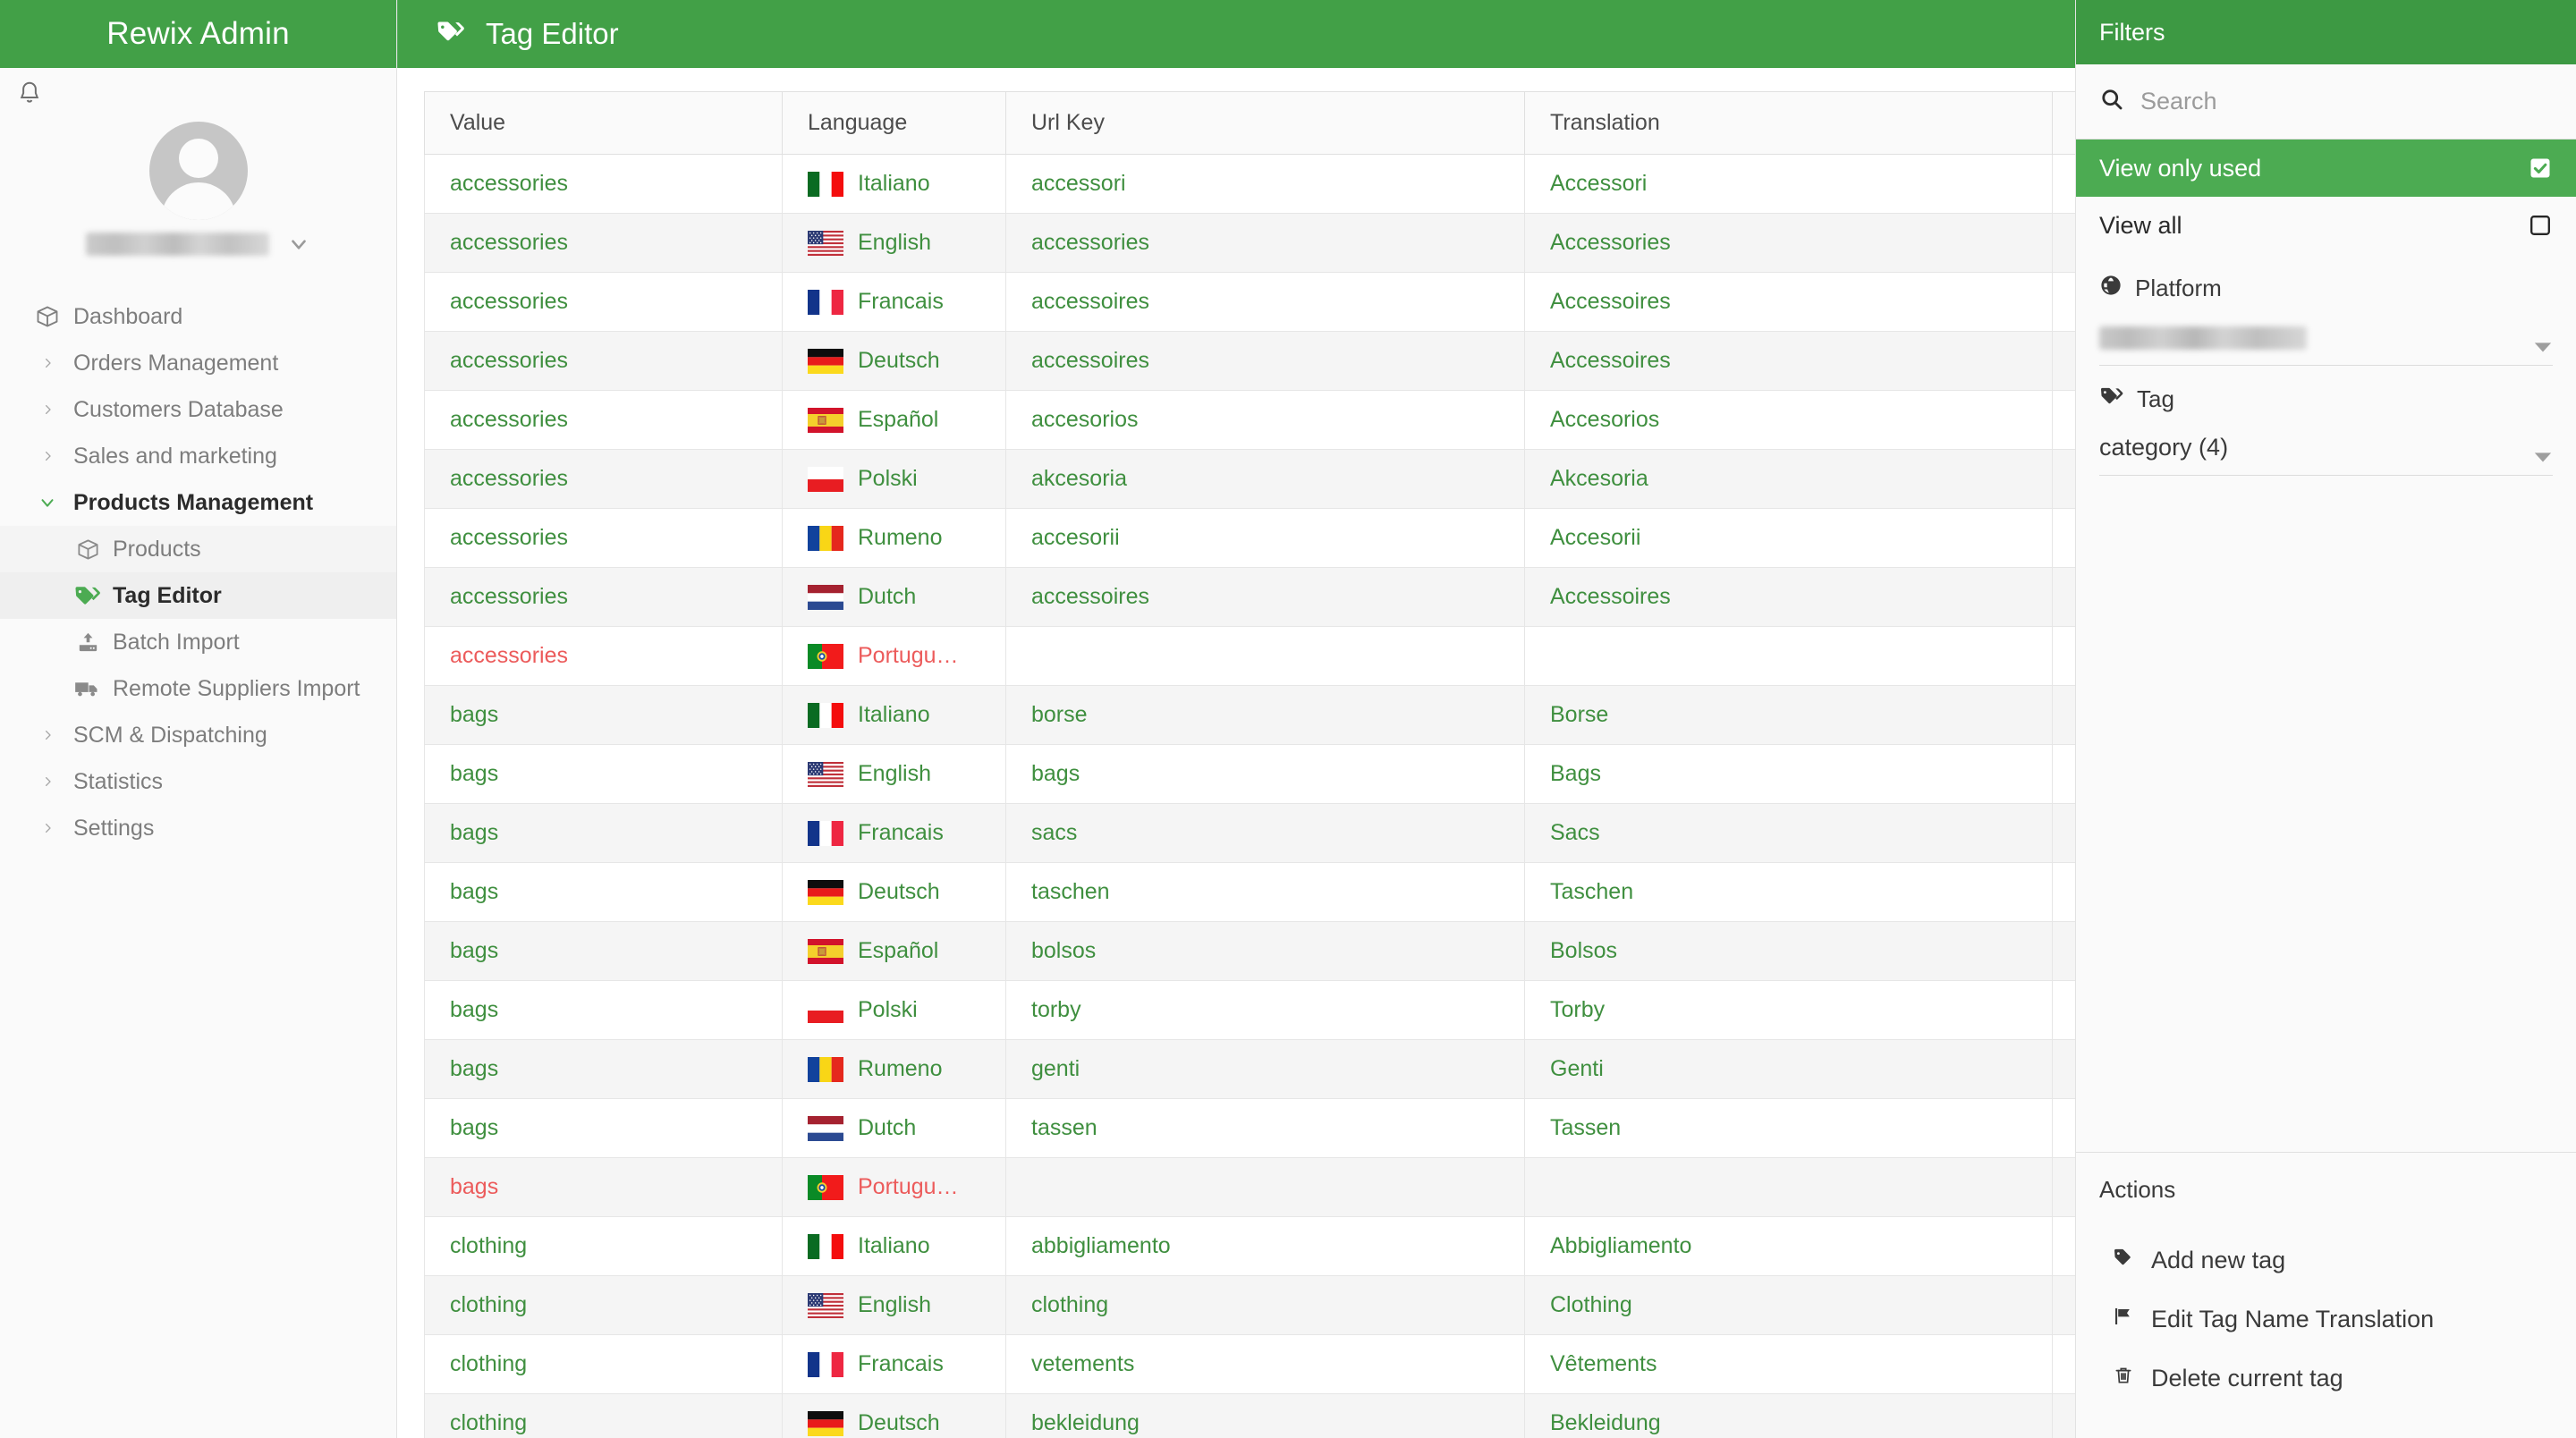  What do you see at coordinates (2326, 338) in the screenshot?
I see `platform-select` at bounding box center [2326, 338].